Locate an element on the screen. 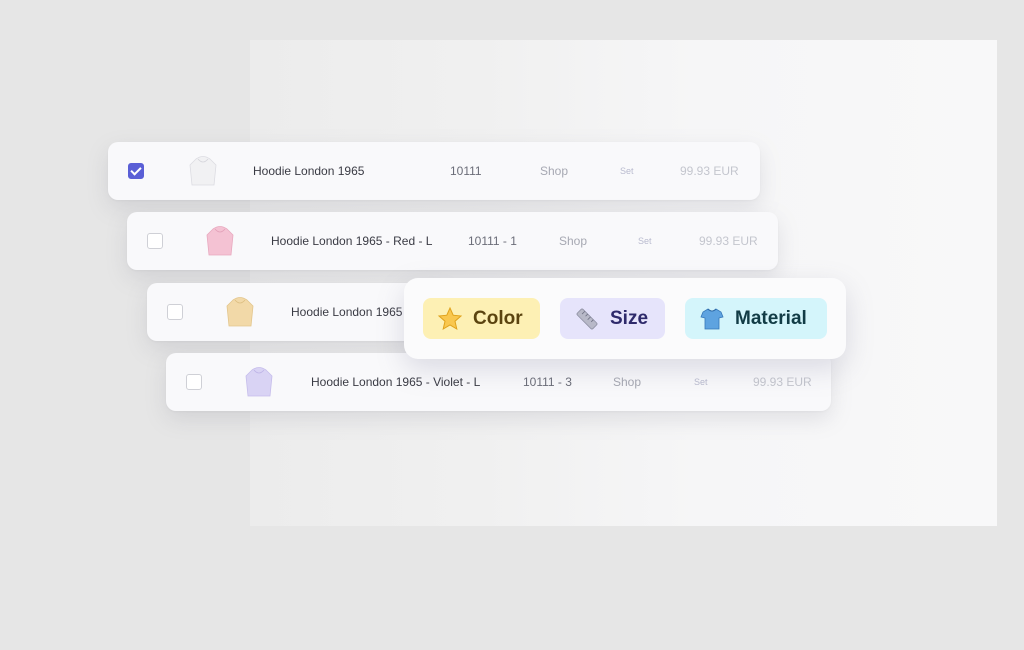  product-name: Hoodie London 1965 - Red - L is located at coordinates (352, 241).